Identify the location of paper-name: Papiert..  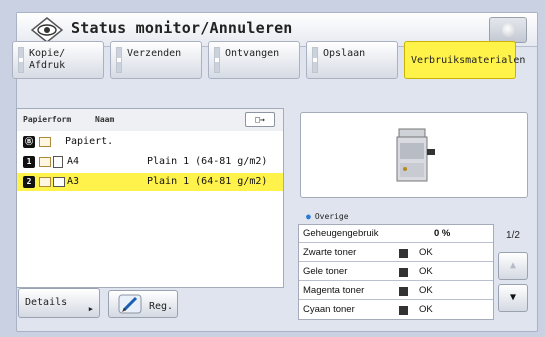
(89, 141).